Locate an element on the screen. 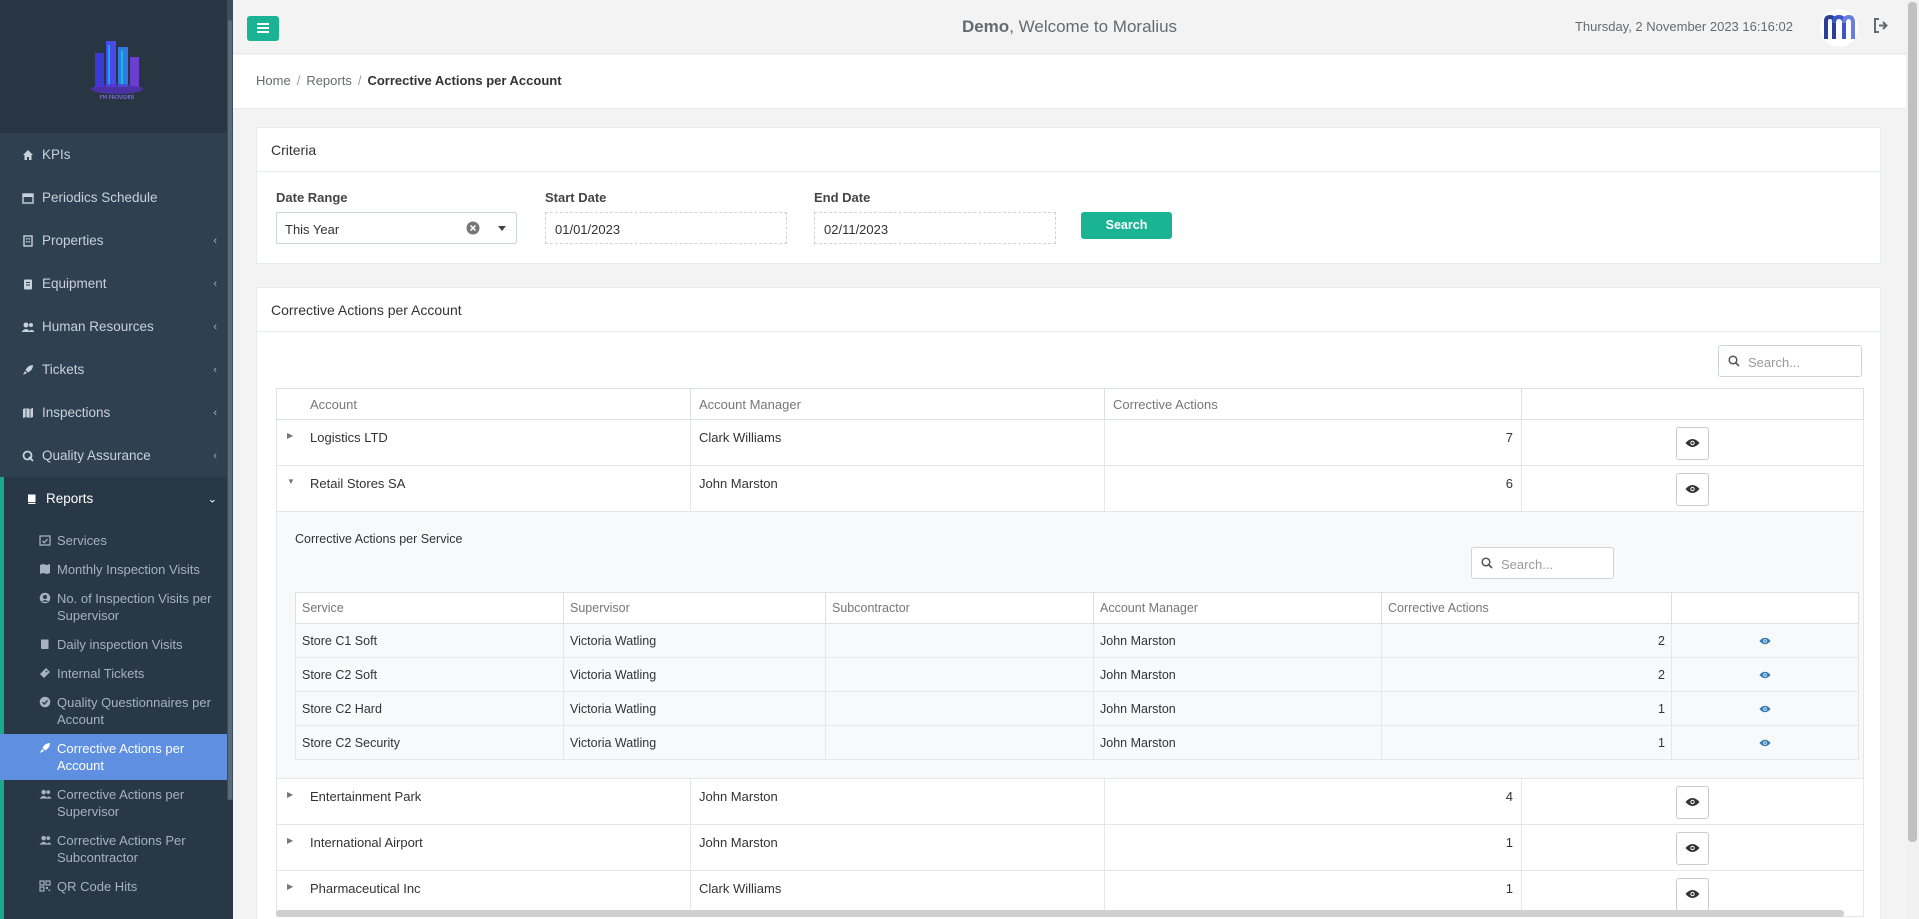 Image resolution: width=1919 pixels, height=919 pixels. sidebar-item-human-resources: Human Resources ‹ is located at coordinates (116, 326).